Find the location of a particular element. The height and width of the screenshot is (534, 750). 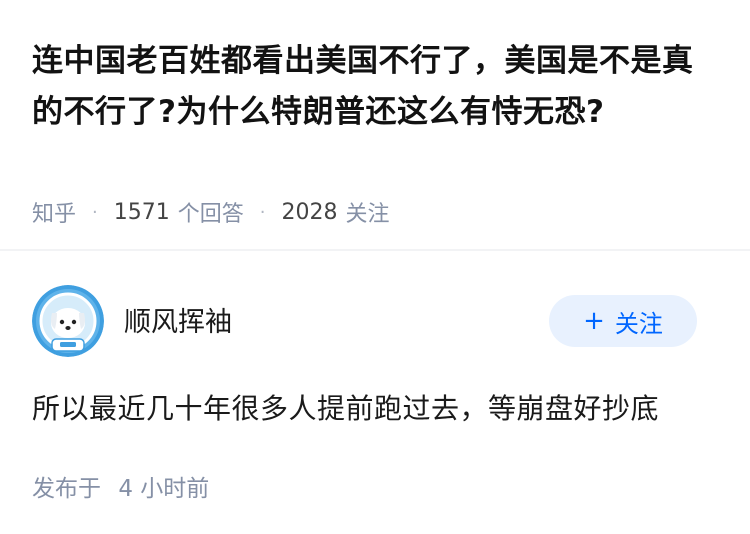

answer-content: 所以最近几十年很多人提前跑过去，等崩盘好抄底 is located at coordinates (345, 407).